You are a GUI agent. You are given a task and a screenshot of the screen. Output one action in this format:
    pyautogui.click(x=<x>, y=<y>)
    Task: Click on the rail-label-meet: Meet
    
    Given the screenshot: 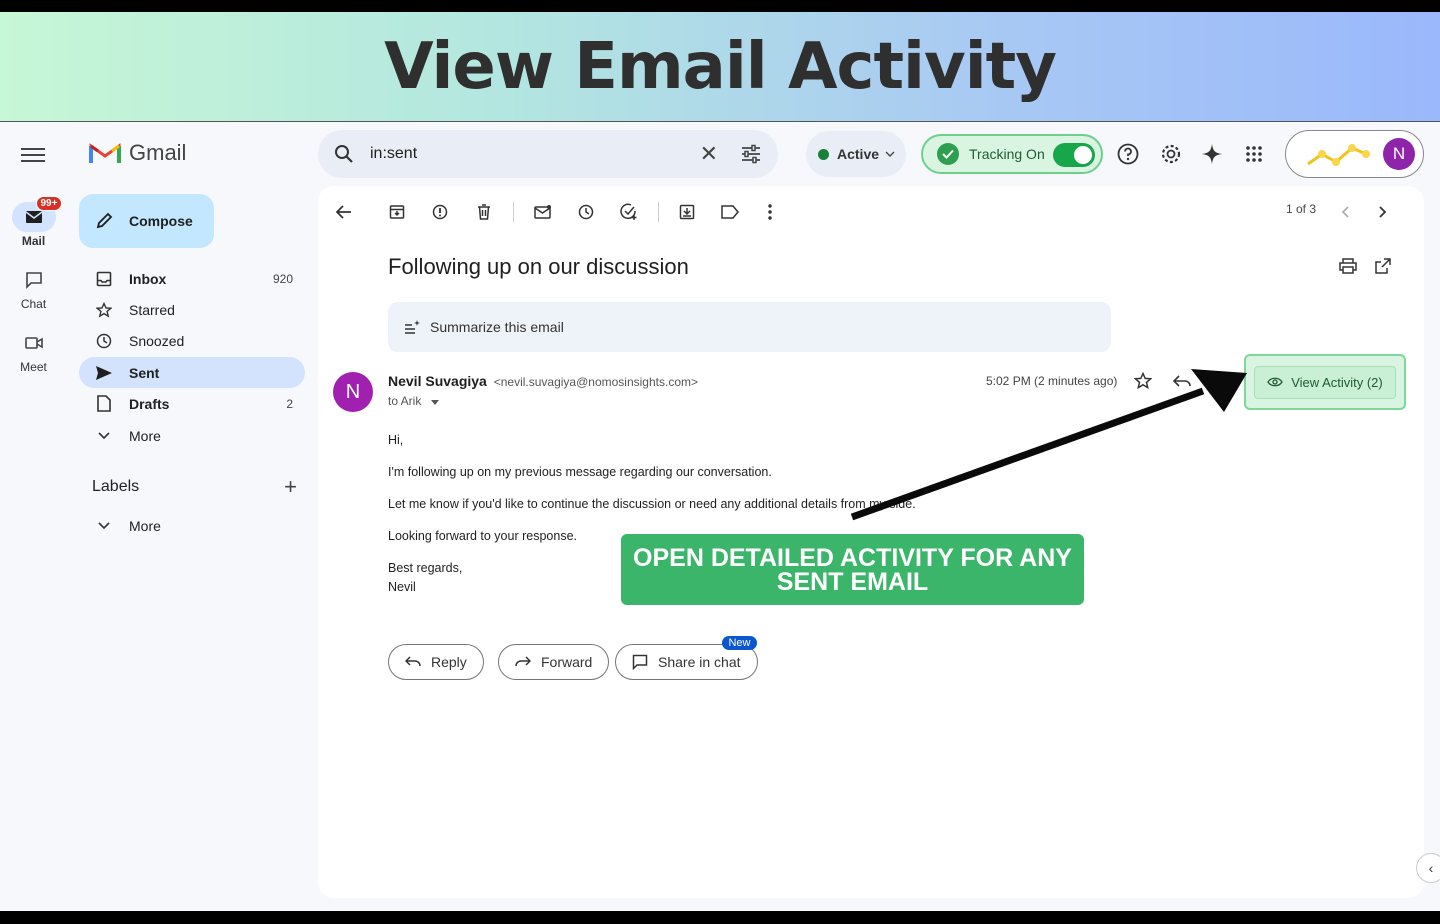 What is the action you would take?
    pyautogui.click(x=33, y=367)
    